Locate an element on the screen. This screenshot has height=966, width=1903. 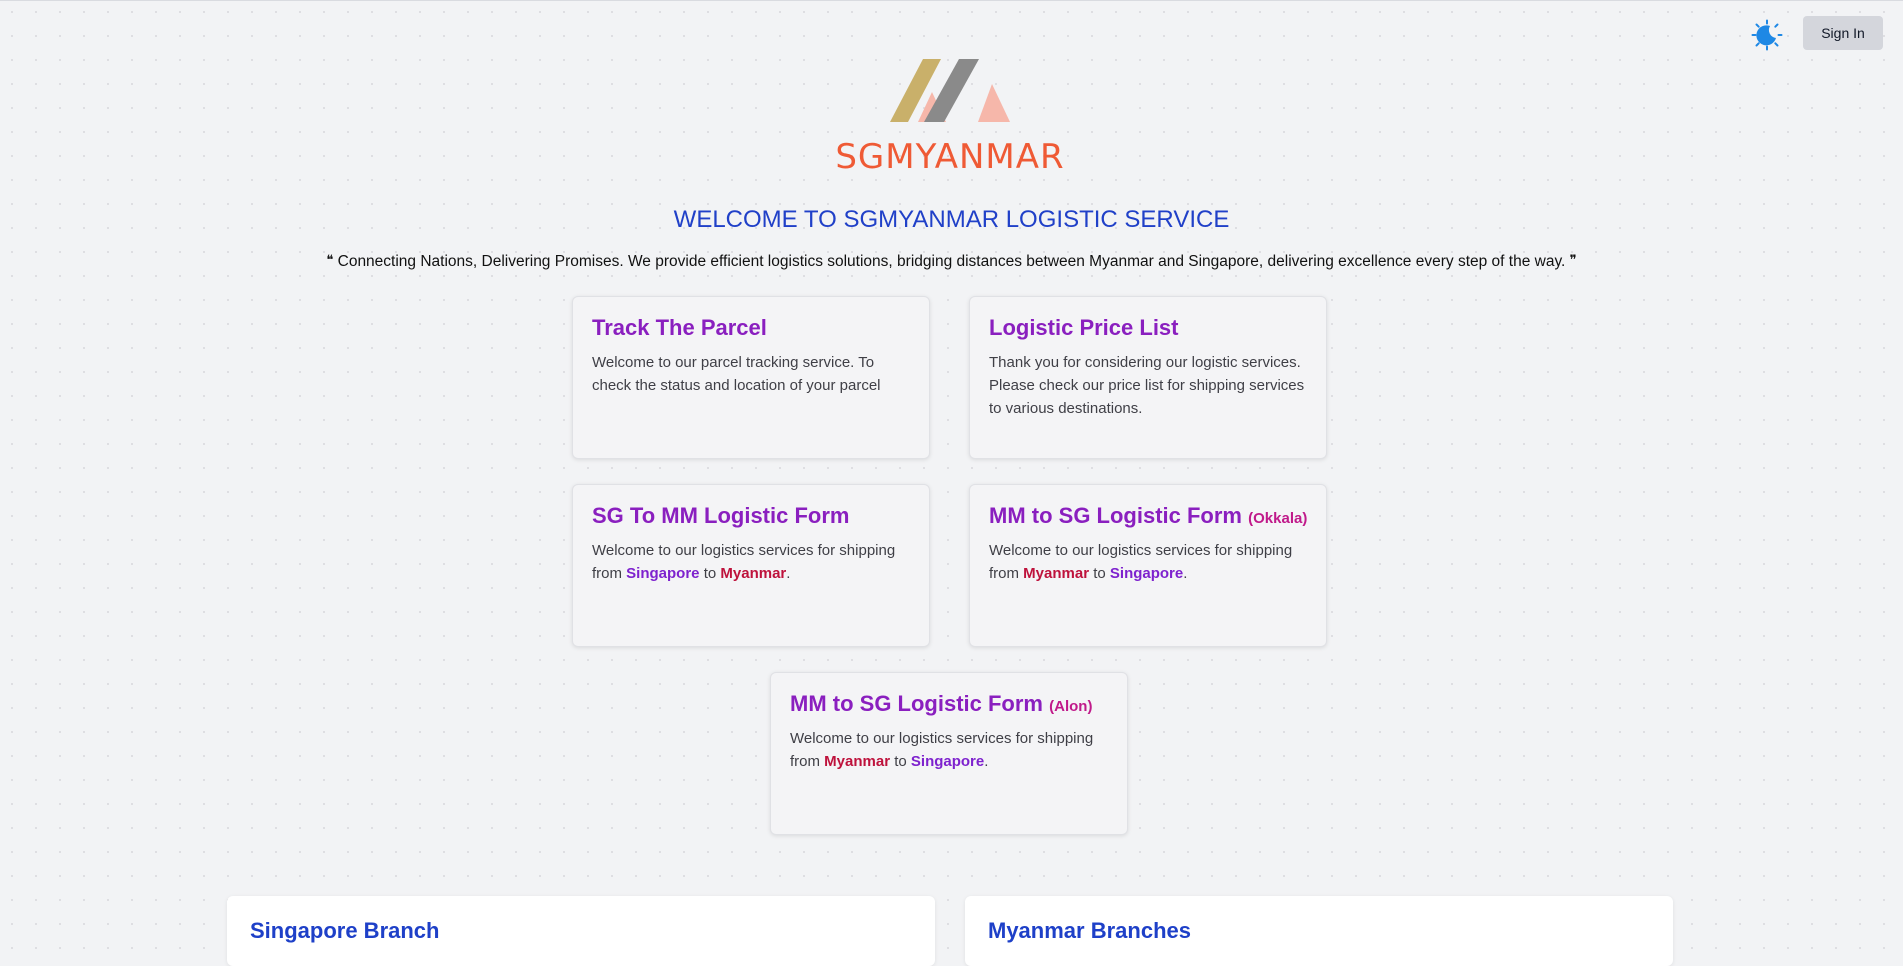
moon-sun-icon is located at coordinates (1767, 37).